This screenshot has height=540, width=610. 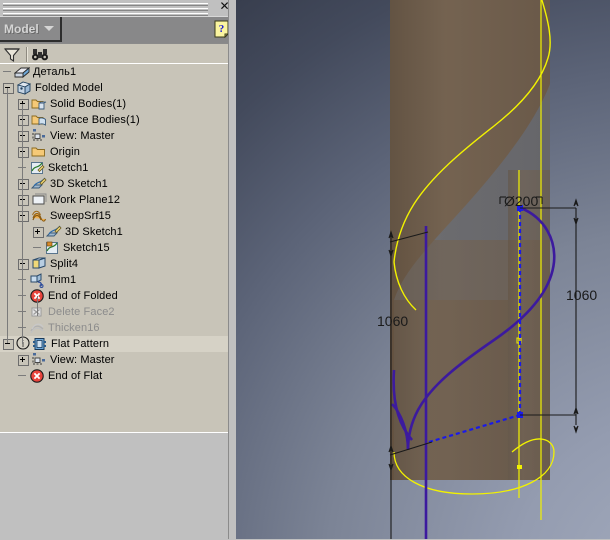 I want to click on tree-item-folded-model: Folded Model, so click(x=118, y=88).